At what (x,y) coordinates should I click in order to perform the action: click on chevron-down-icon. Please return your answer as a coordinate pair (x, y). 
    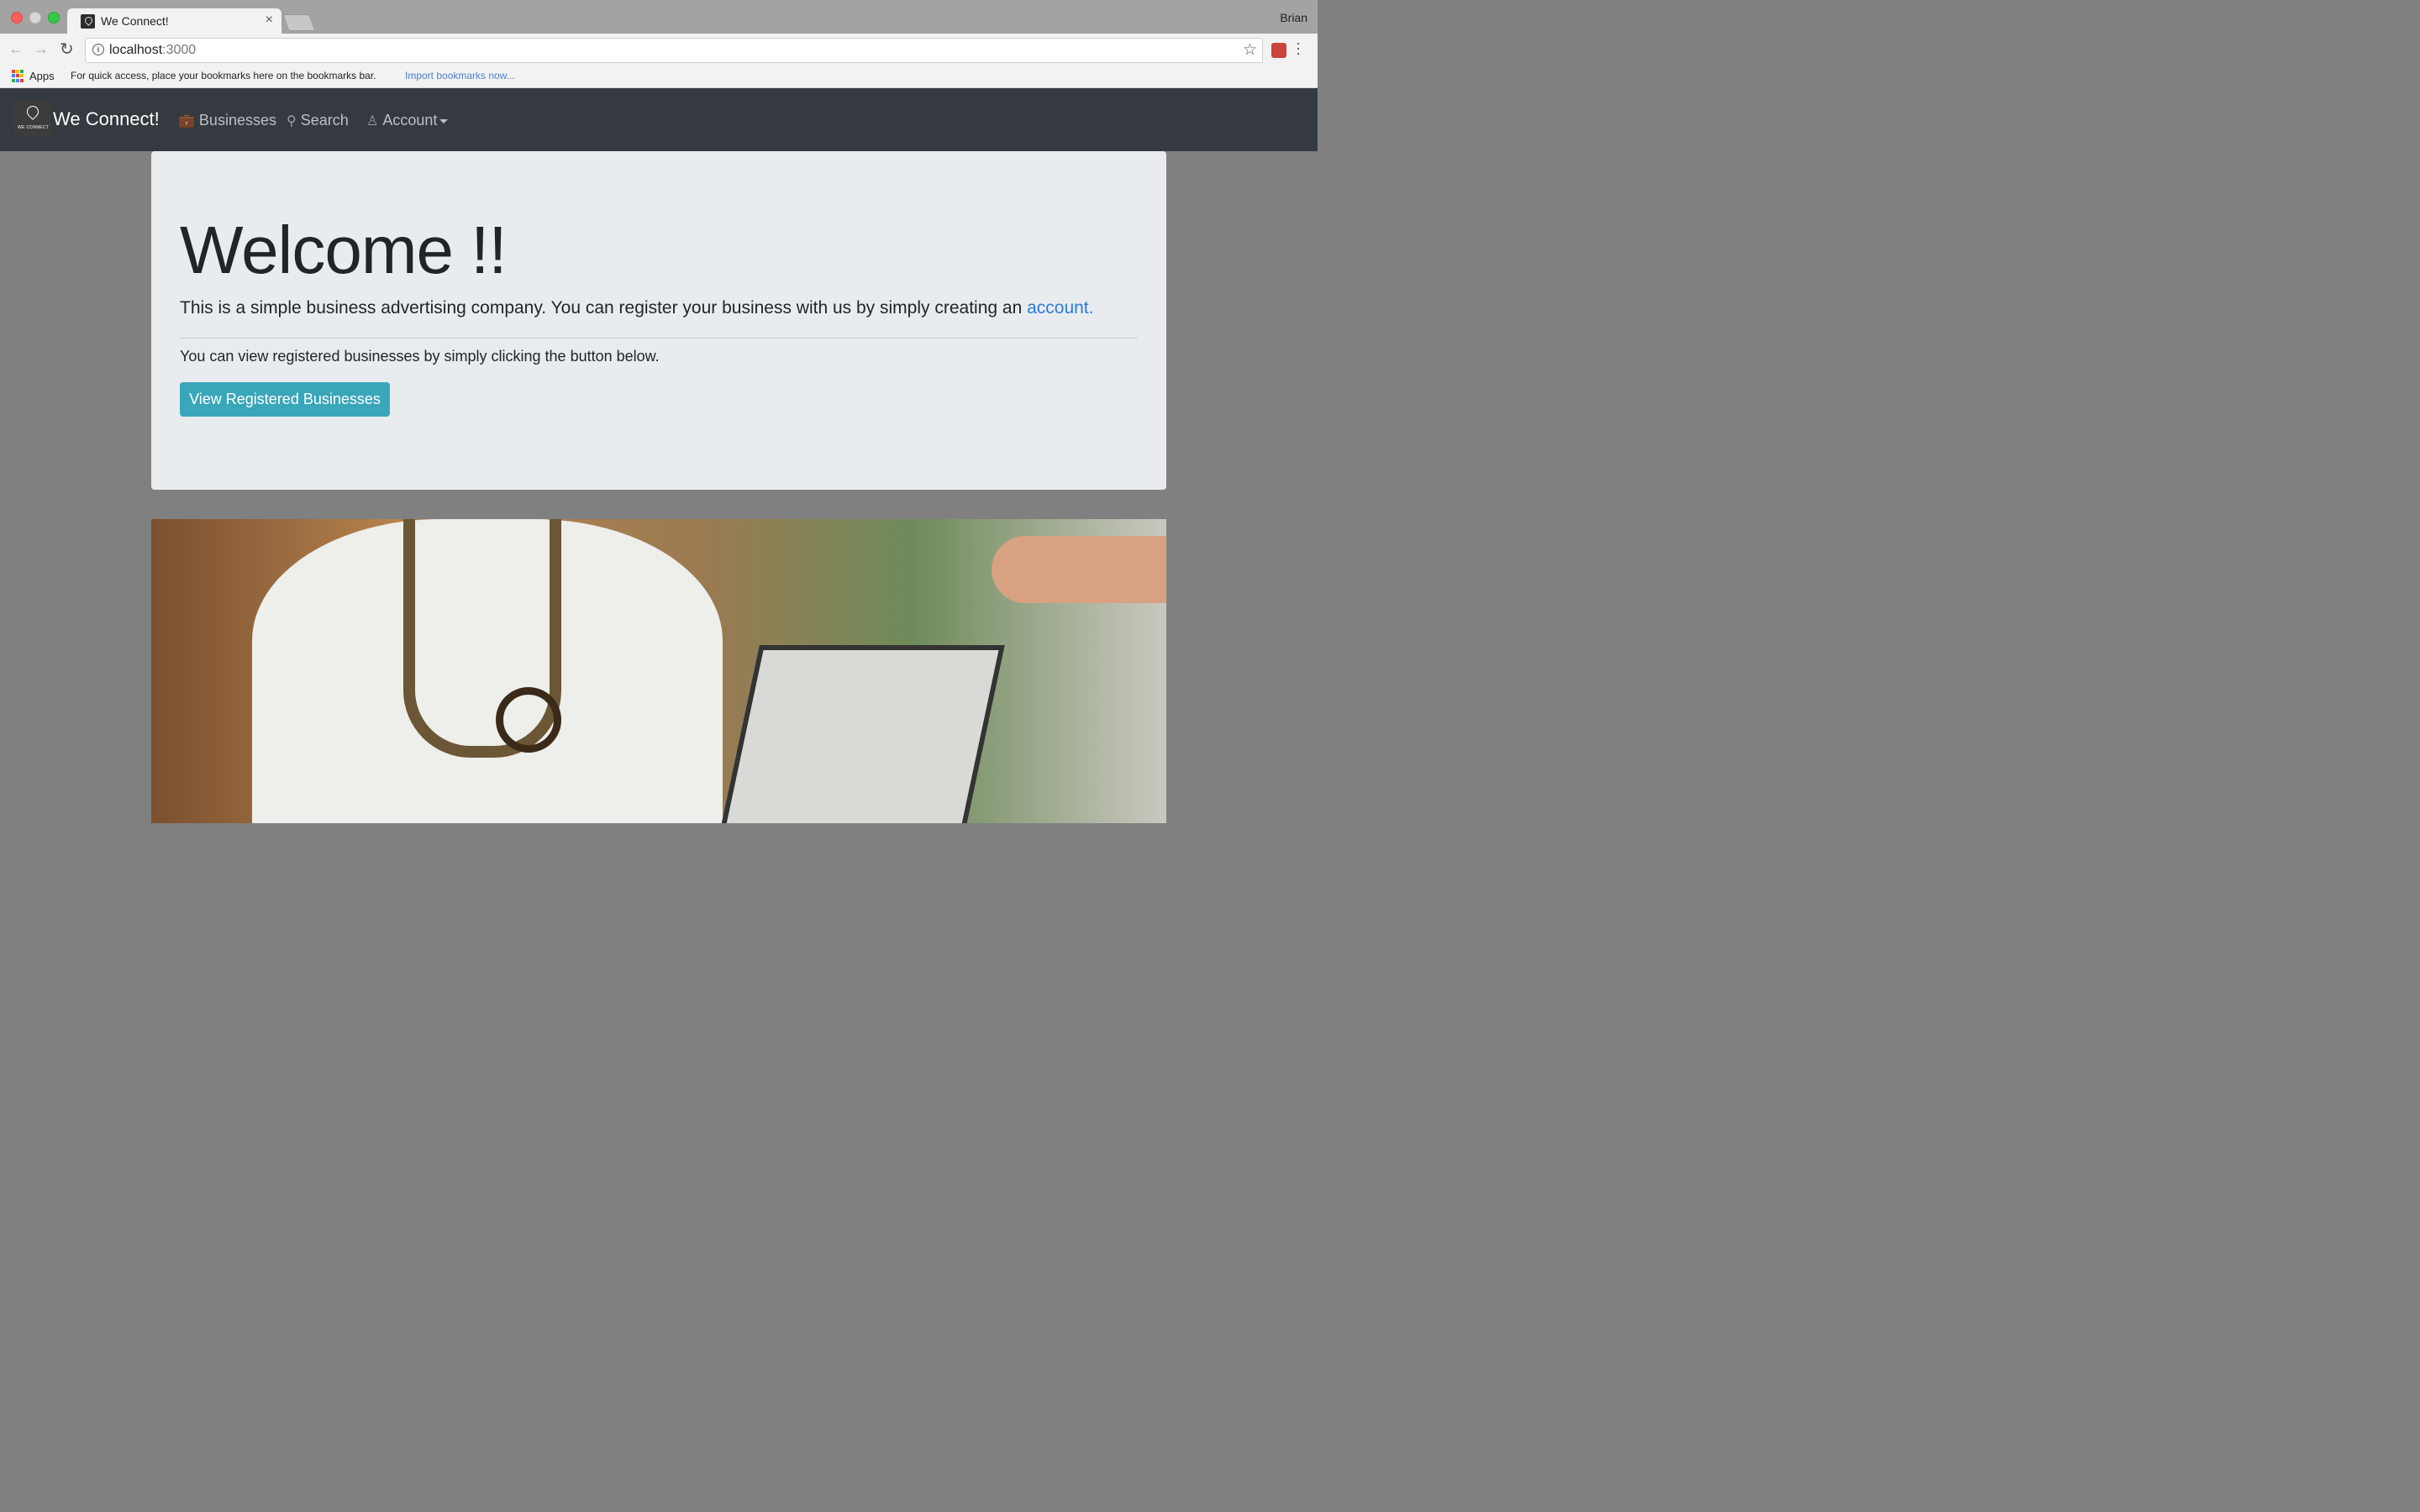
    Looking at the image, I should click on (444, 120).